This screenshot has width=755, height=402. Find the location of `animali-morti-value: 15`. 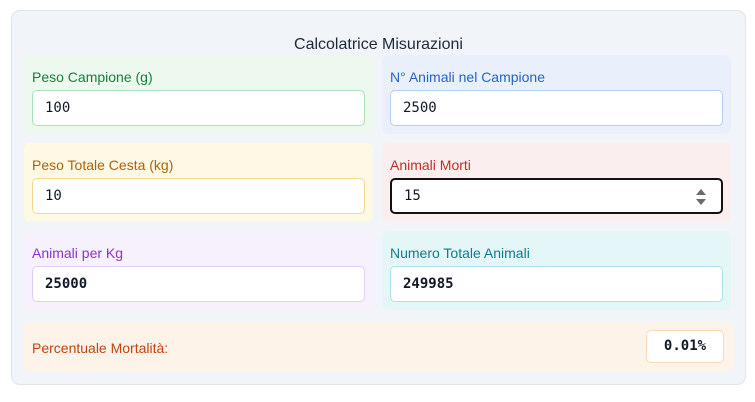

animali-morti-value: 15 is located at coordinates (412, 196).